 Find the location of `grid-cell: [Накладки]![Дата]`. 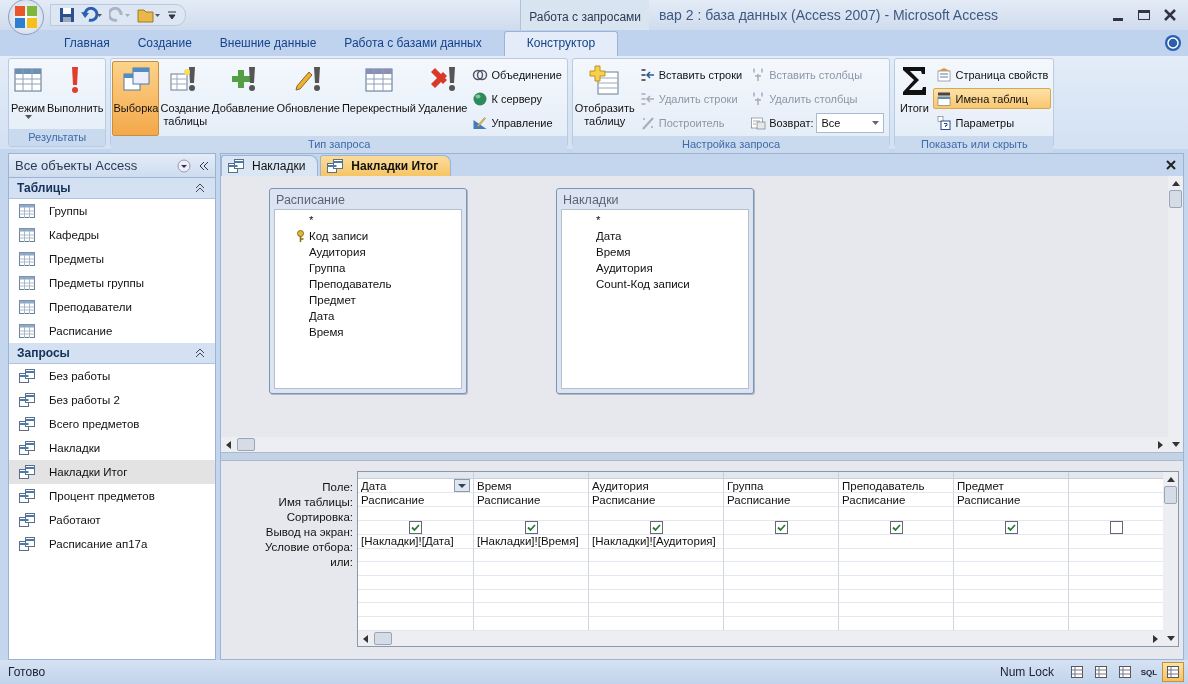

grid-cell: [Накладки]![Дата] is located at coordinates (416, 541).